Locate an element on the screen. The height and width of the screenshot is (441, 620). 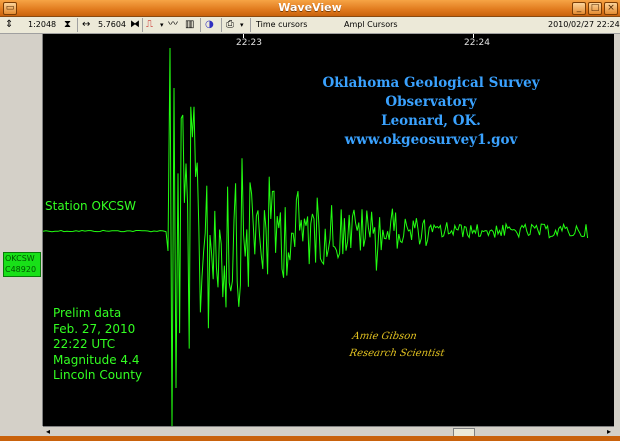
dropdown-arrow-icon: ▾ is located at coordinates (162, 25).